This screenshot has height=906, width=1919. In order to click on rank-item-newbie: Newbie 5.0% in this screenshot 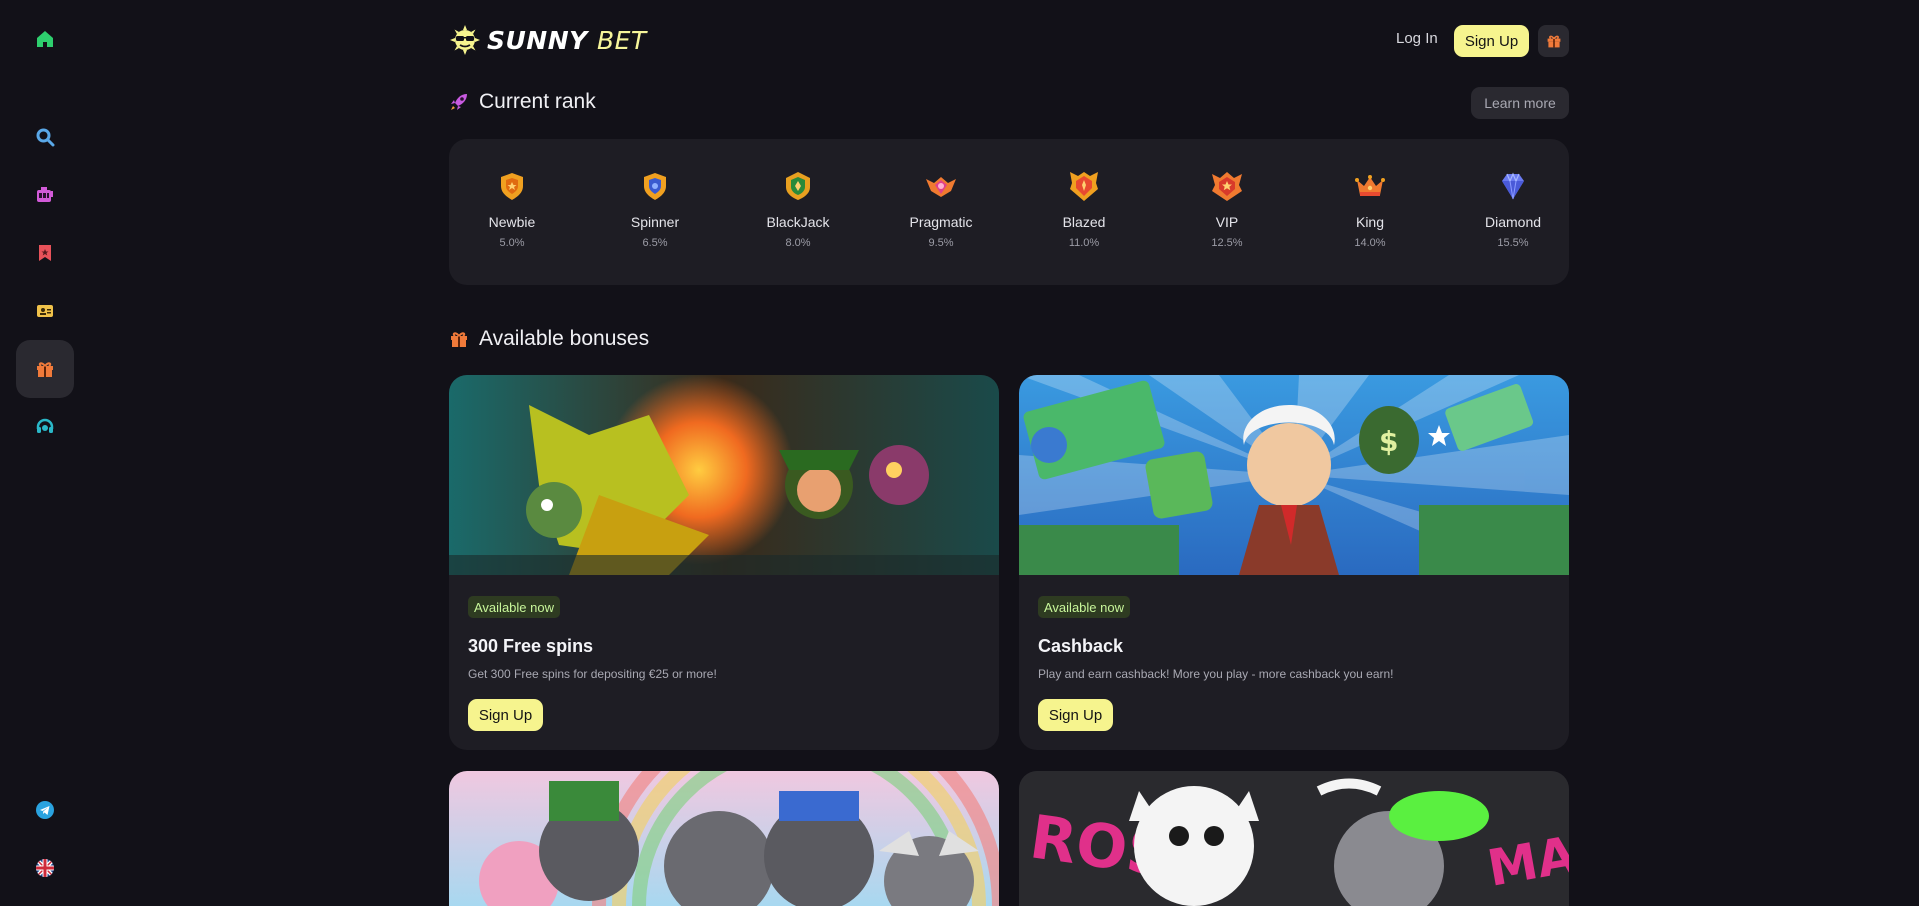, I will do `click(512, 194)`.